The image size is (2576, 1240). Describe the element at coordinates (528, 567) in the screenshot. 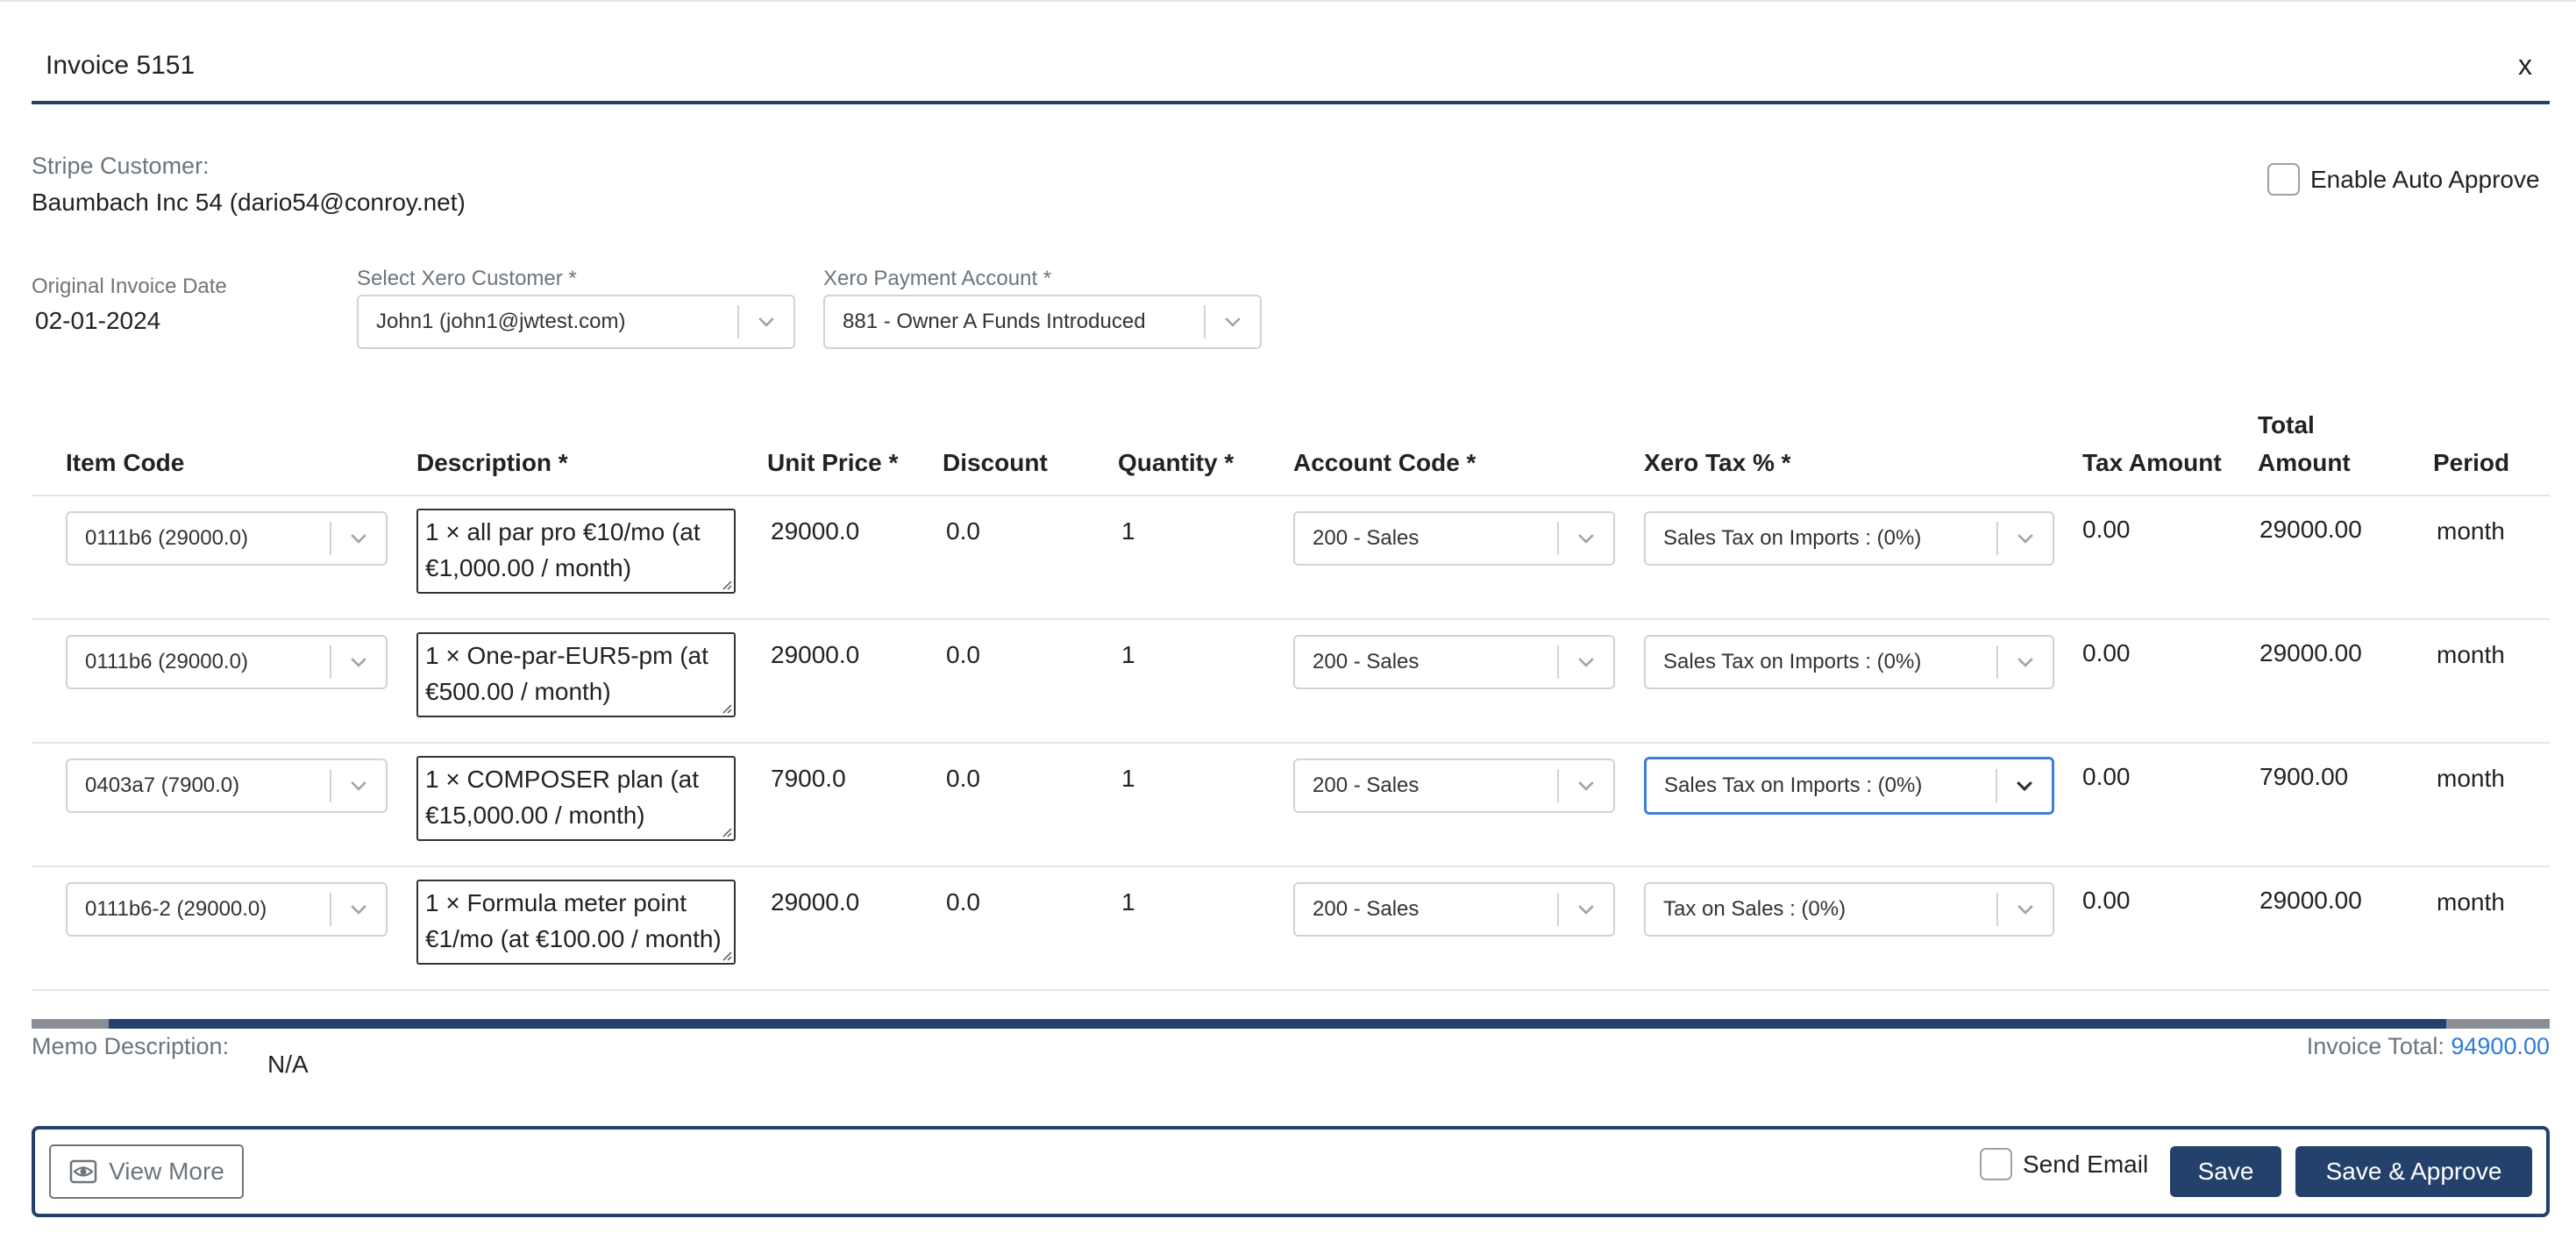

I see `description-line: €1,000.00 / month)` at that location.